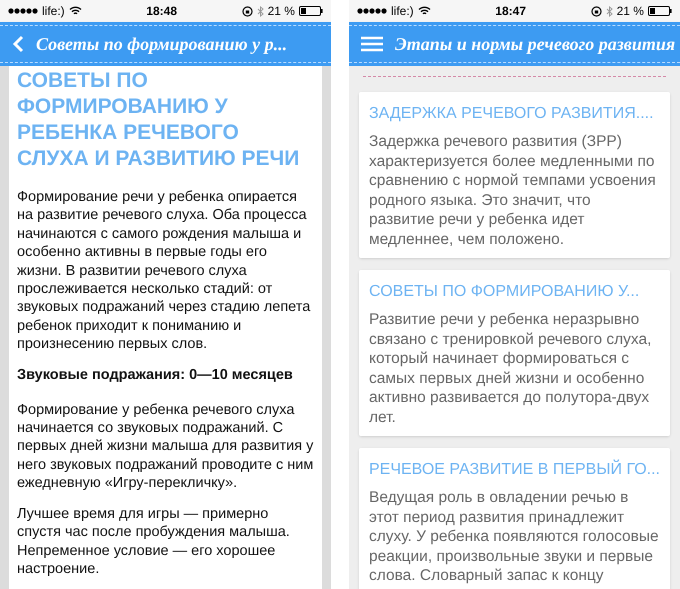 The image size is (680, 589). What do you see at coordinates (158, 120) in the screenshot?
I see `article-title: СОВЕТЫ ПО ФОРМИРОВАНИЮ У РЕБЕНКА РЕЧЕВОГО СЛУХА И РАЗВИТИЮ РЕЧИ` at bounding box center [158, 120].